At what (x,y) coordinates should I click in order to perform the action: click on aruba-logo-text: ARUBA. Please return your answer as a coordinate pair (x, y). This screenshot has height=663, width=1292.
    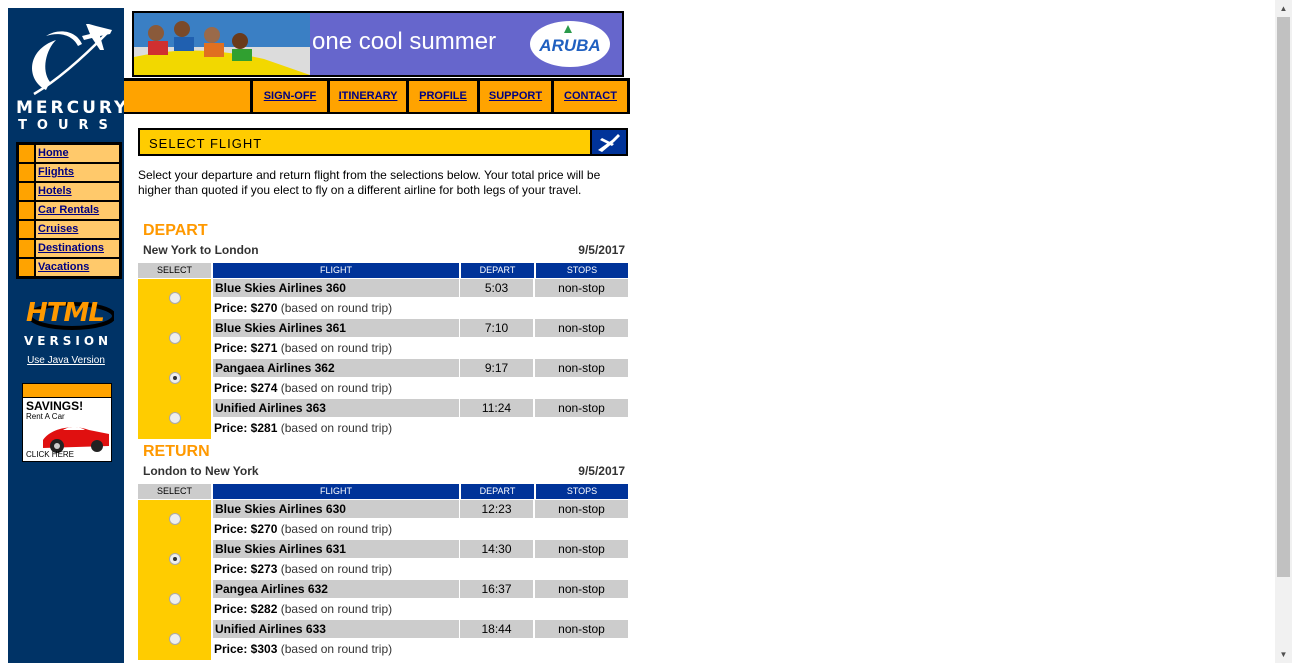
    Looking at the image, I should click on (570, 45).